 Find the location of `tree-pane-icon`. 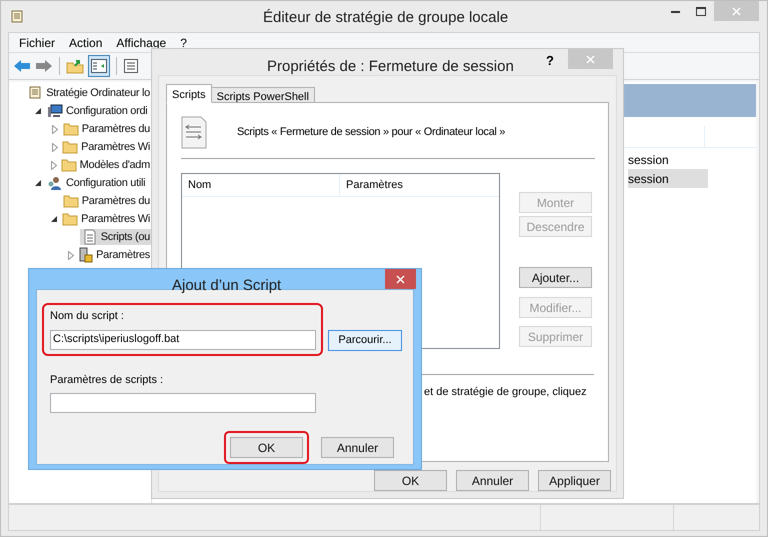

tree-pane-icon is located at coordinates (99, 66).